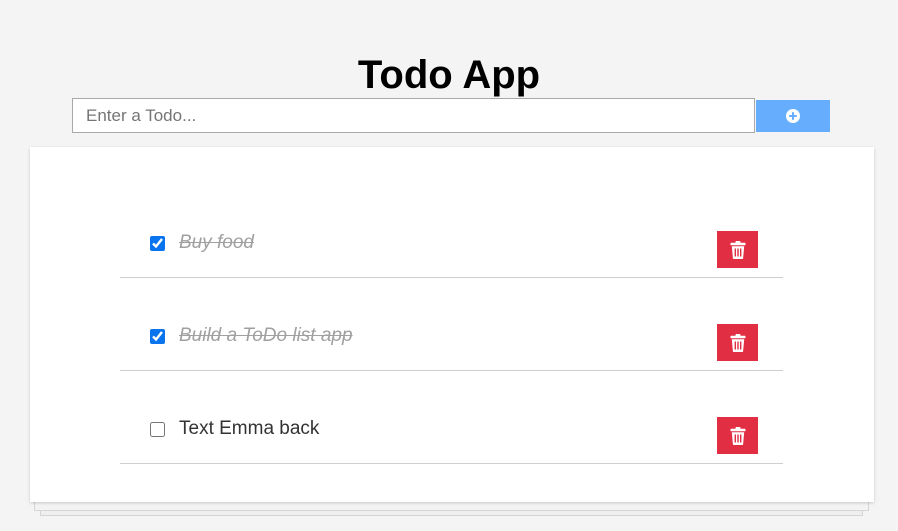 This screenshot has width=898, height=531. I want to click on todo-item: Buy food, so click(451, 246).